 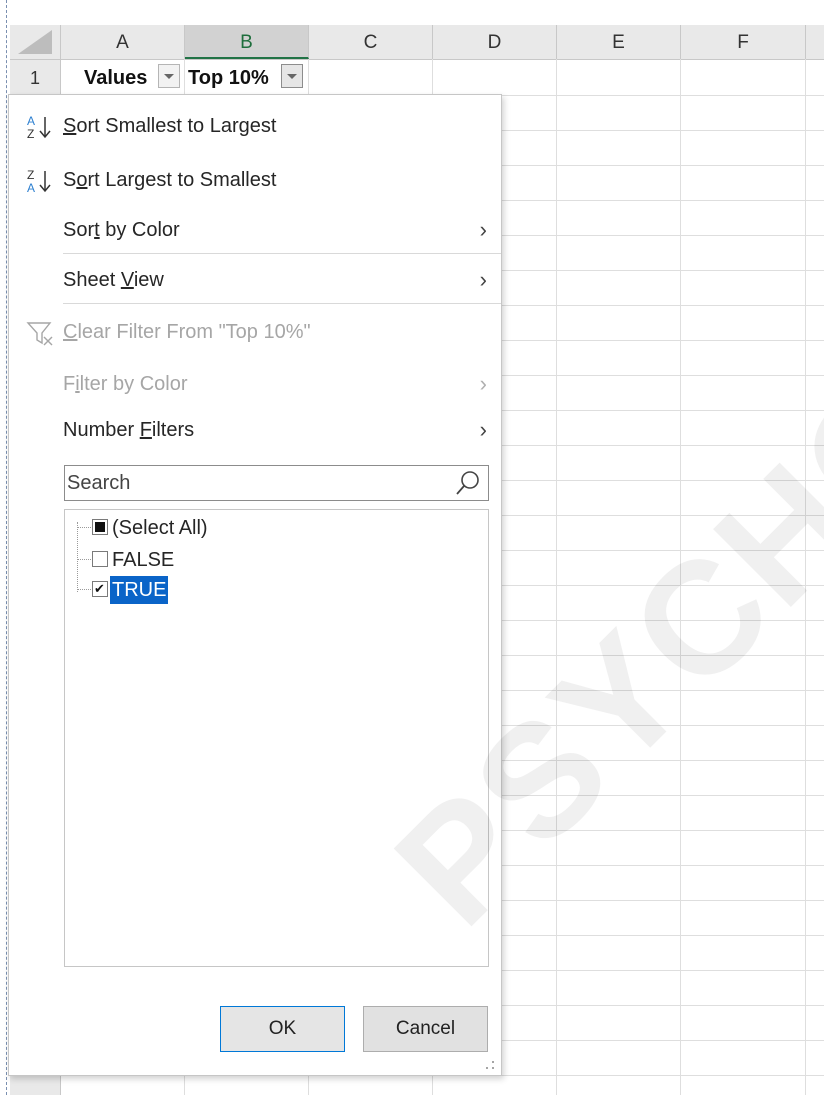 What do you see at coordinates (247, 42) in the screenshot?
I see `column-header-b: B` at bounding box center [247, 42].